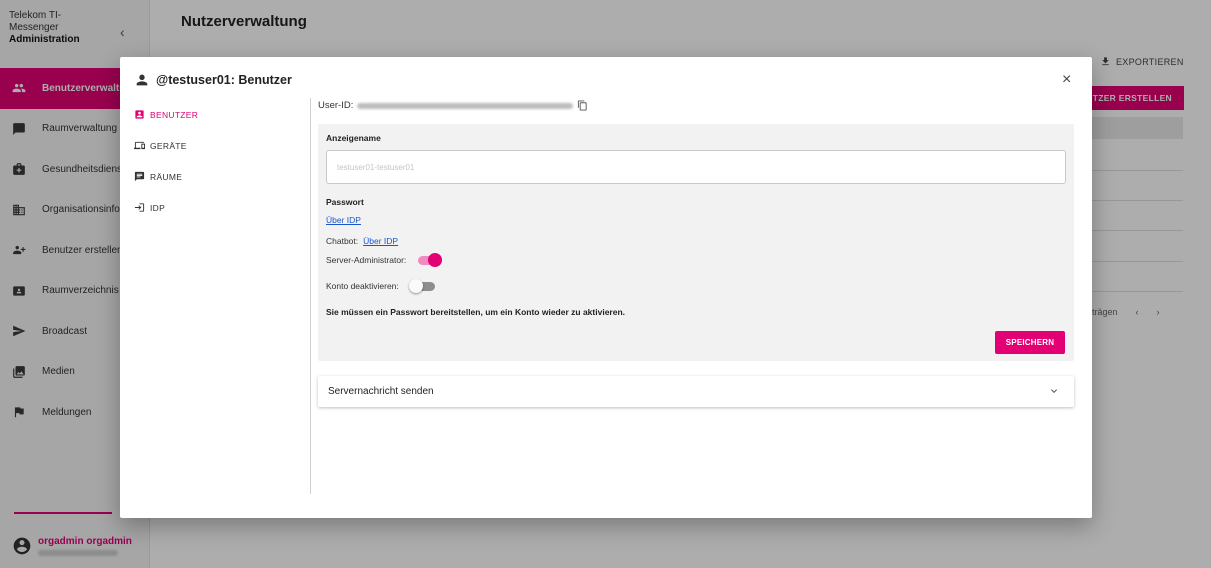 The height and width of the screenshot is (568, 1211). What do you see at coordinates (366, 260) in the screenshot?
I see `server-admin-label: Server-Administrator:` at bounding box center [366, 260].